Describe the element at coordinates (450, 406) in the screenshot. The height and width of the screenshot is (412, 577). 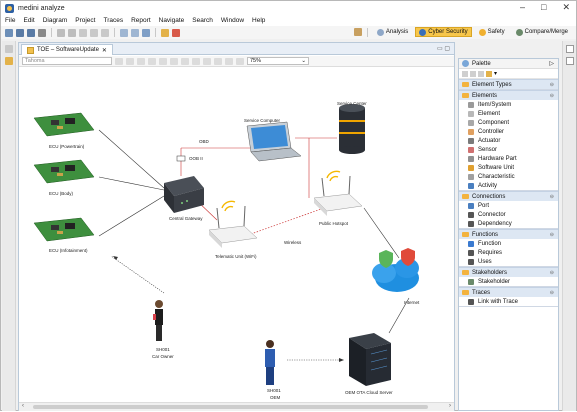
I see `scroll-right-icon: ›` at that location.